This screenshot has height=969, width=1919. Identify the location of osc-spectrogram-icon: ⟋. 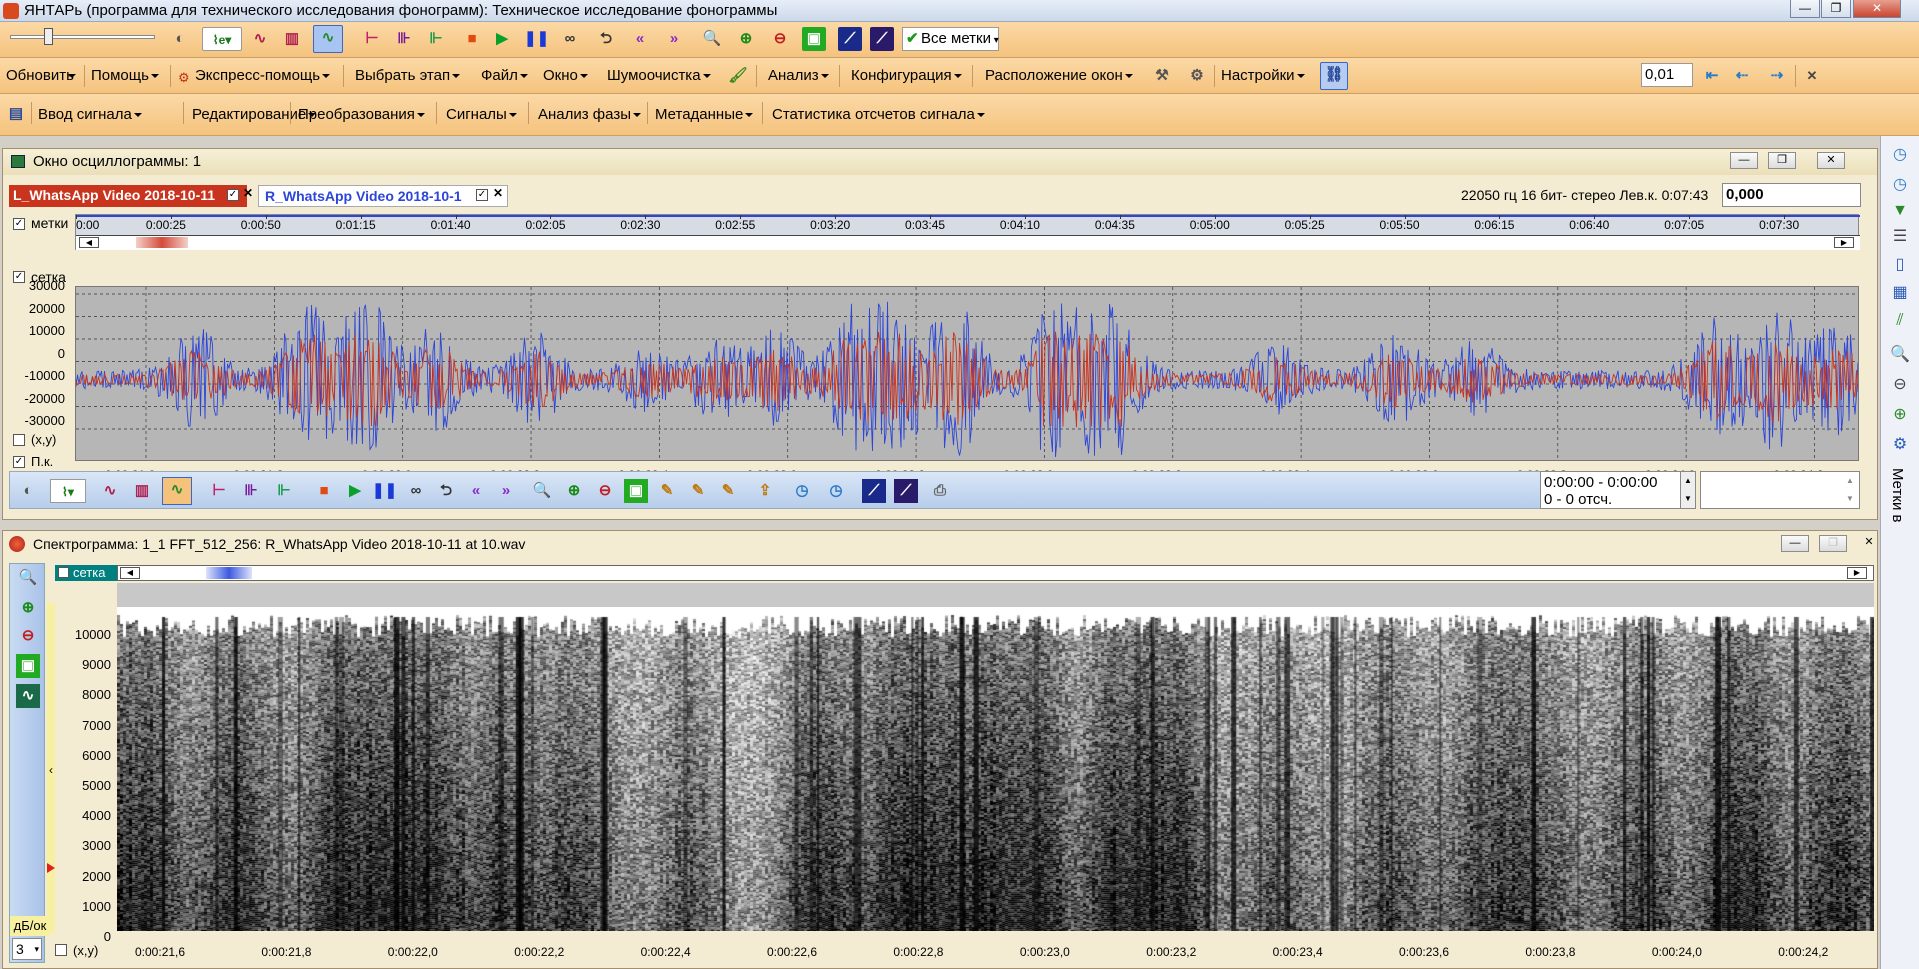
(874, 491).